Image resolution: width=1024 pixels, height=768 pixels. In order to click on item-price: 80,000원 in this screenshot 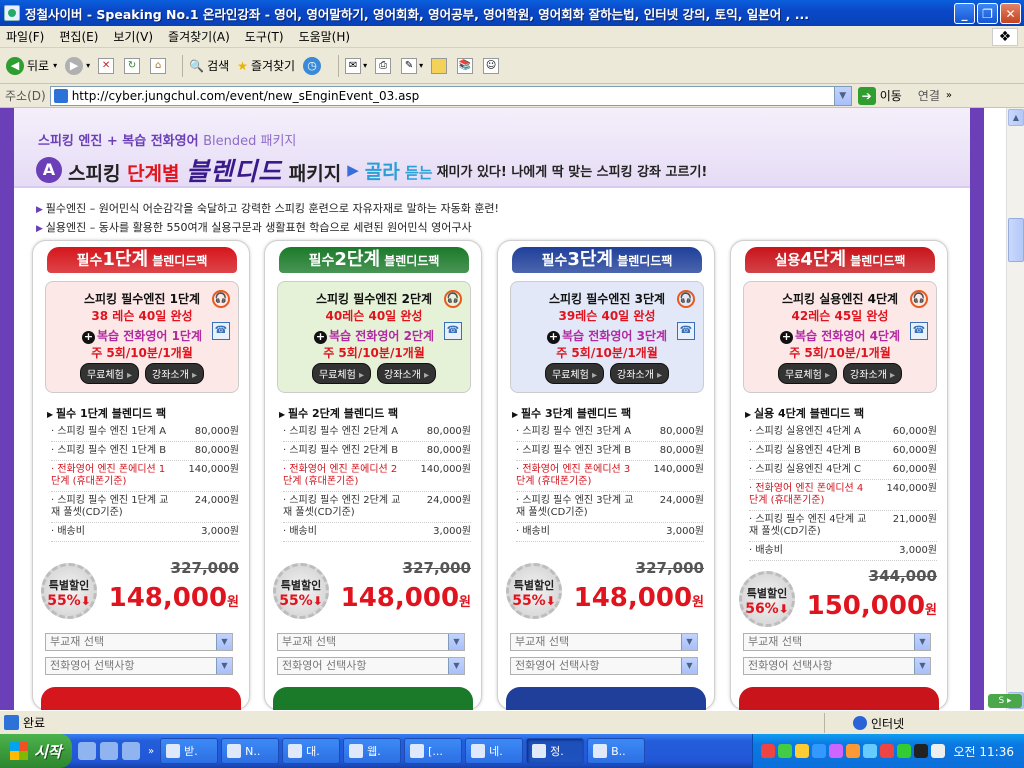, I will do `click(448, 450)`.